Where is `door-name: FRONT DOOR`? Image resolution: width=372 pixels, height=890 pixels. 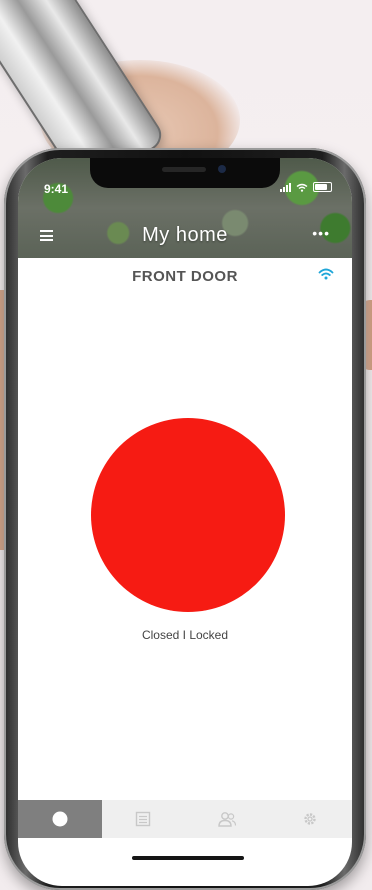 door-name: FRONT DOOR is located at coordinates (185, 276).